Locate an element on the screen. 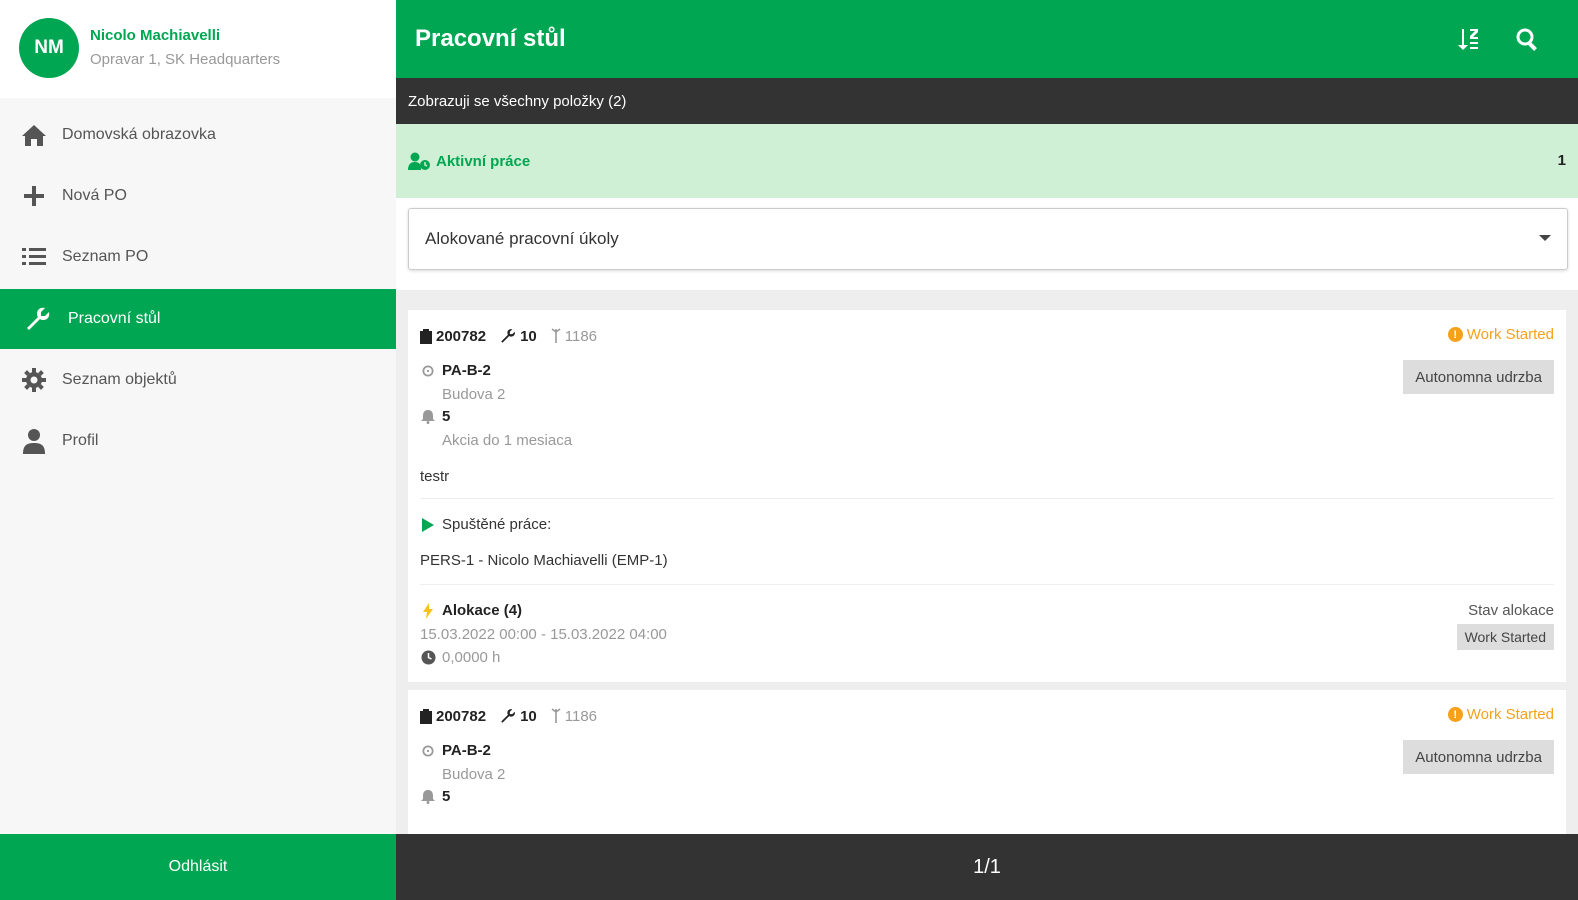 Image resolution: width=1578 pixels, height=900 pixels. allocation-line: Alokace (4) is located at coordinates (471, 610).